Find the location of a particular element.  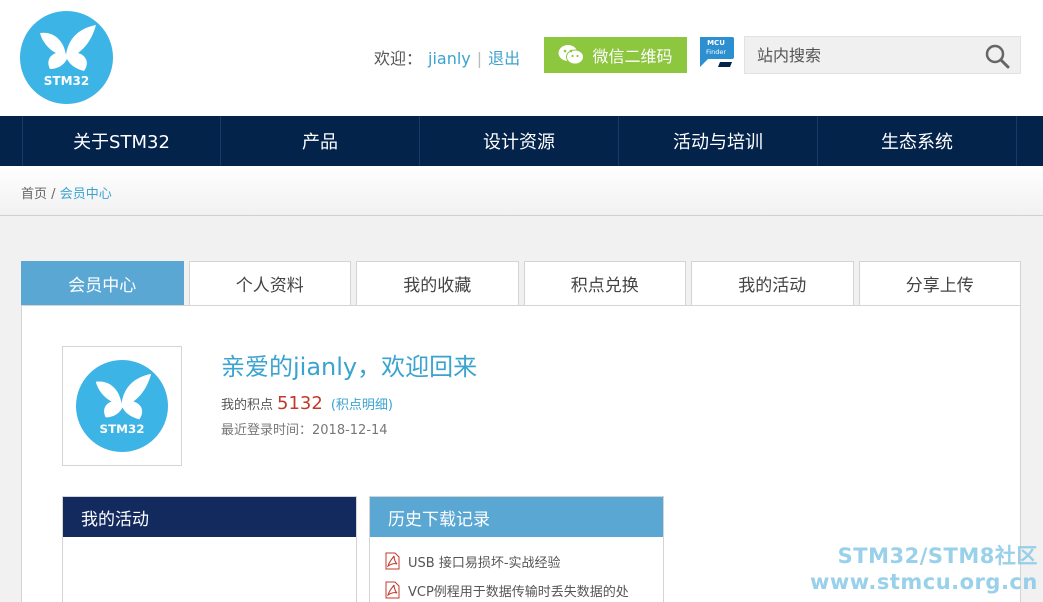

points-label: 我的积点 is located at coordinates (247, 405).